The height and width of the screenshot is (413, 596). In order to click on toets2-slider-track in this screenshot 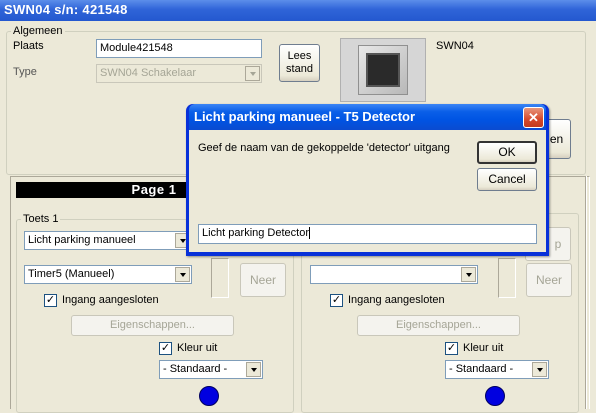, I will do `click(507, 278)`.